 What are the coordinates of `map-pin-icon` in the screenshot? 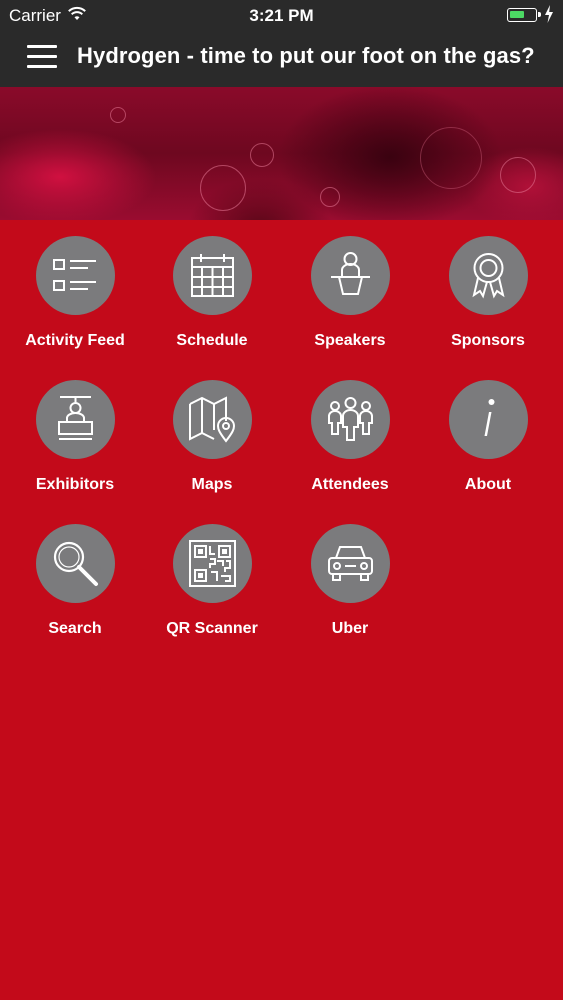 It's located at (212, 419).